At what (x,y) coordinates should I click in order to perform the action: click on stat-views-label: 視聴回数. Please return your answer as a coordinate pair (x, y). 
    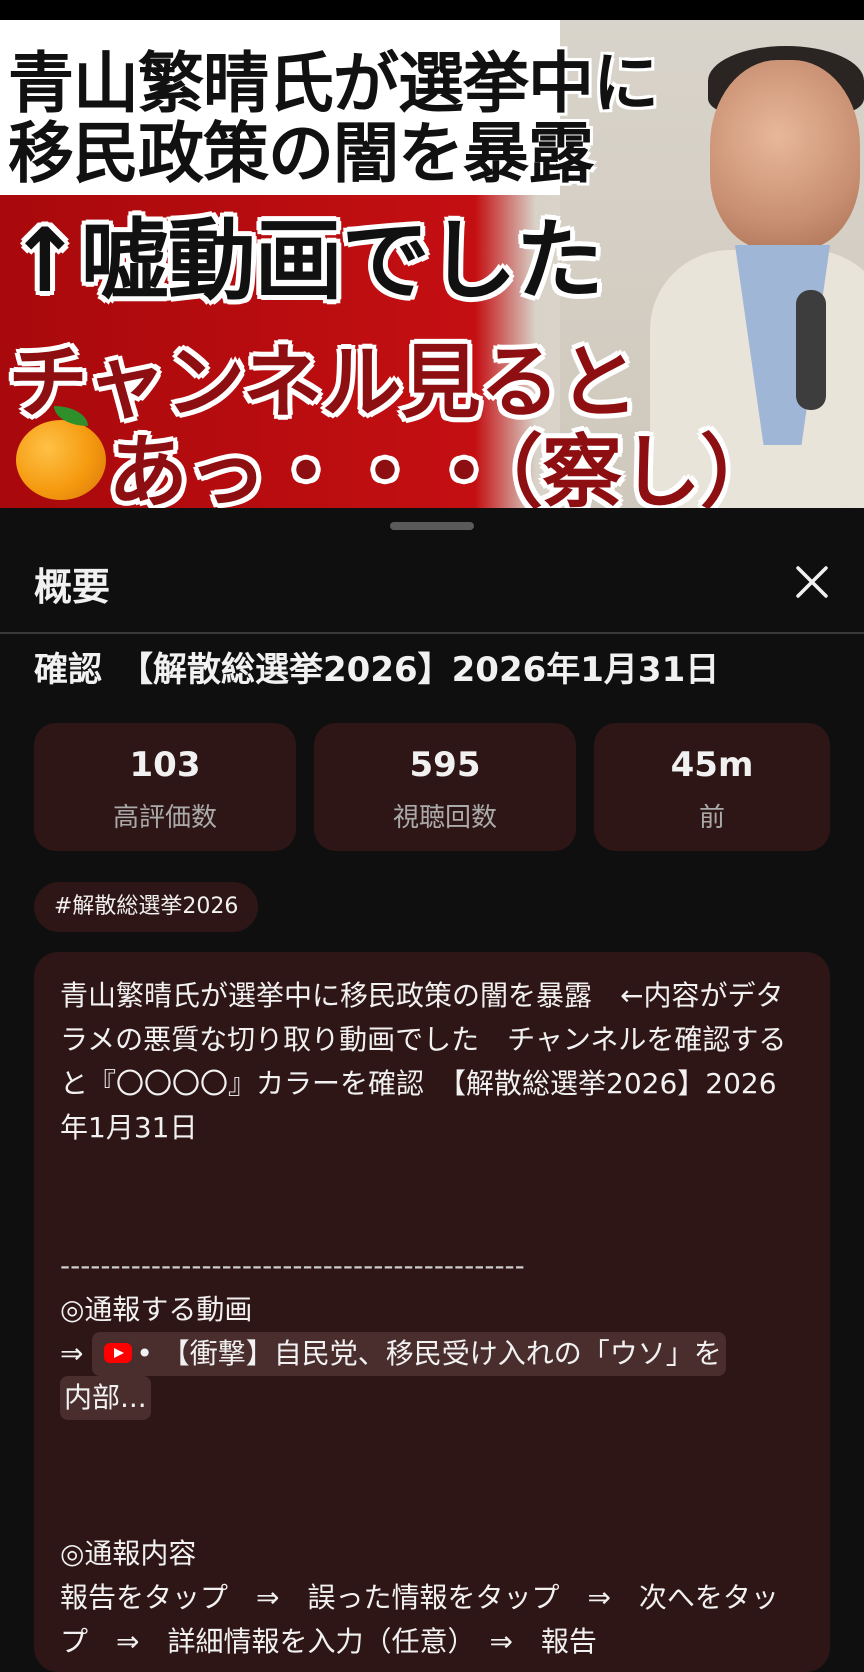
    Looking at the image, I should click on (444, 818).